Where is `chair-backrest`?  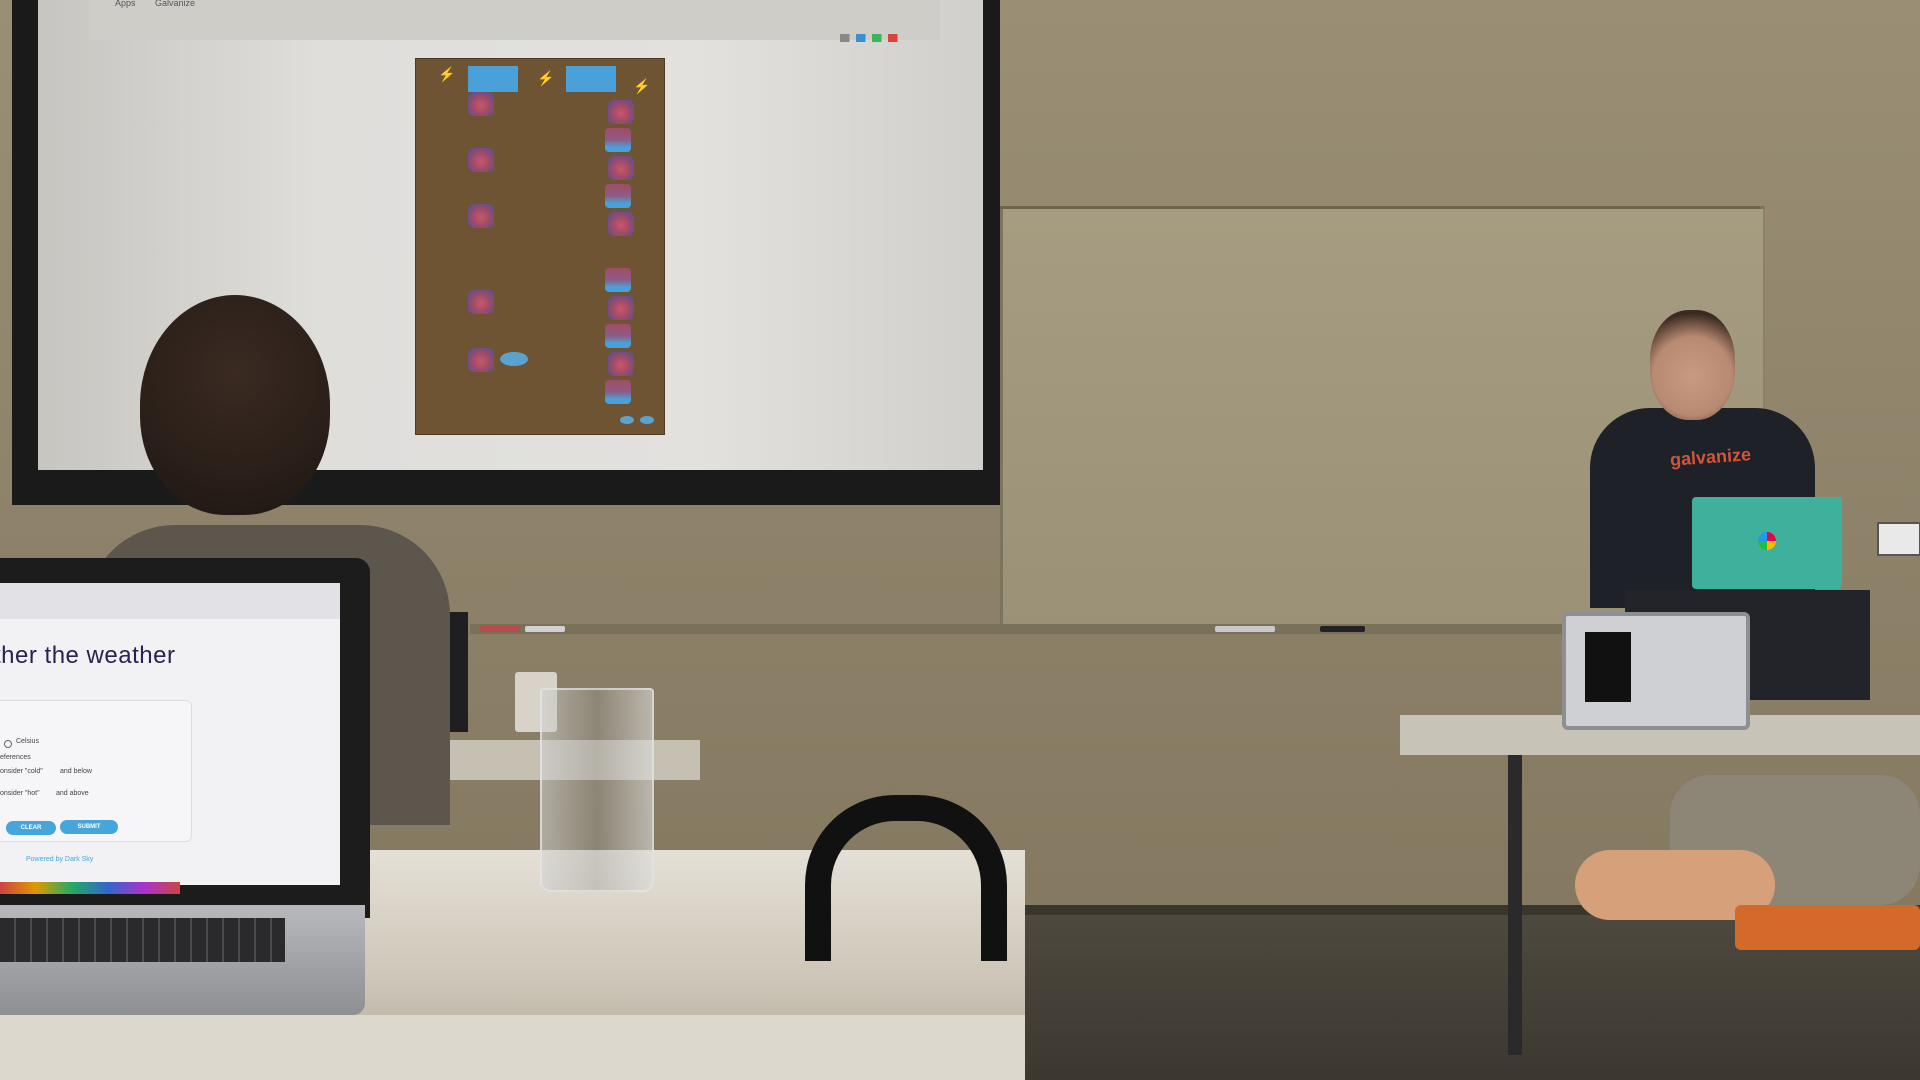
chair-backrest is located at coordinates (906, 878).